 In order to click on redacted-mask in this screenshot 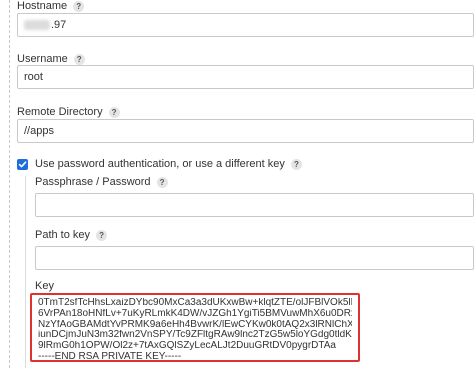, I will do `click(37, 25)`.